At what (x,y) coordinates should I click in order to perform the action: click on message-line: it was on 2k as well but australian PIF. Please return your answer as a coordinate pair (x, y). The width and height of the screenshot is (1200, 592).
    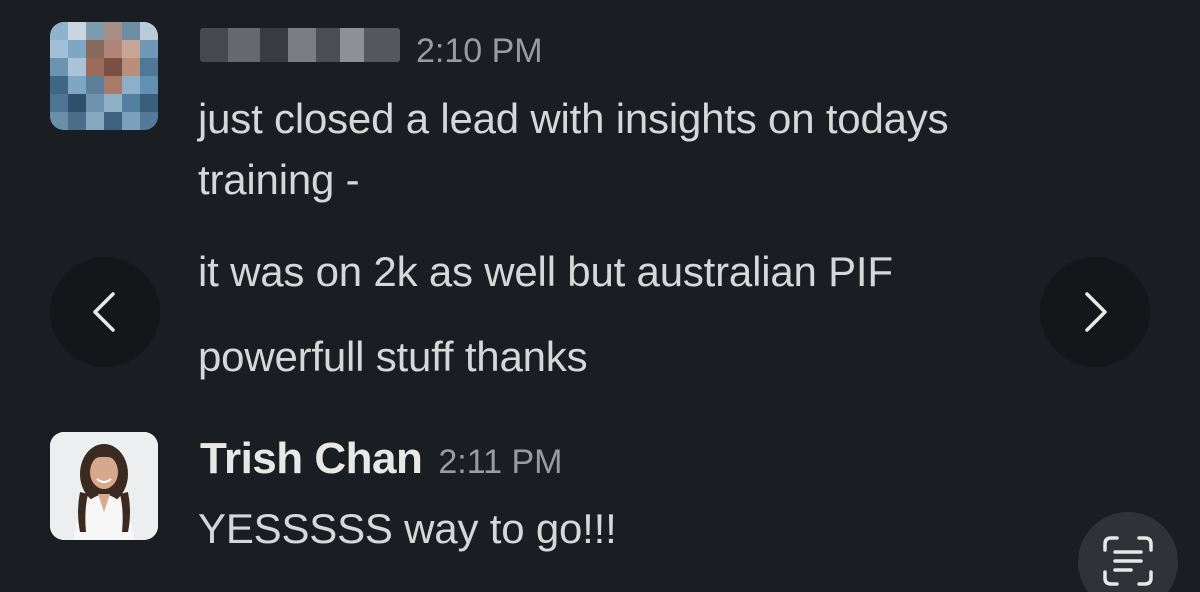
    Looking at the image, I should click on (545, 271).